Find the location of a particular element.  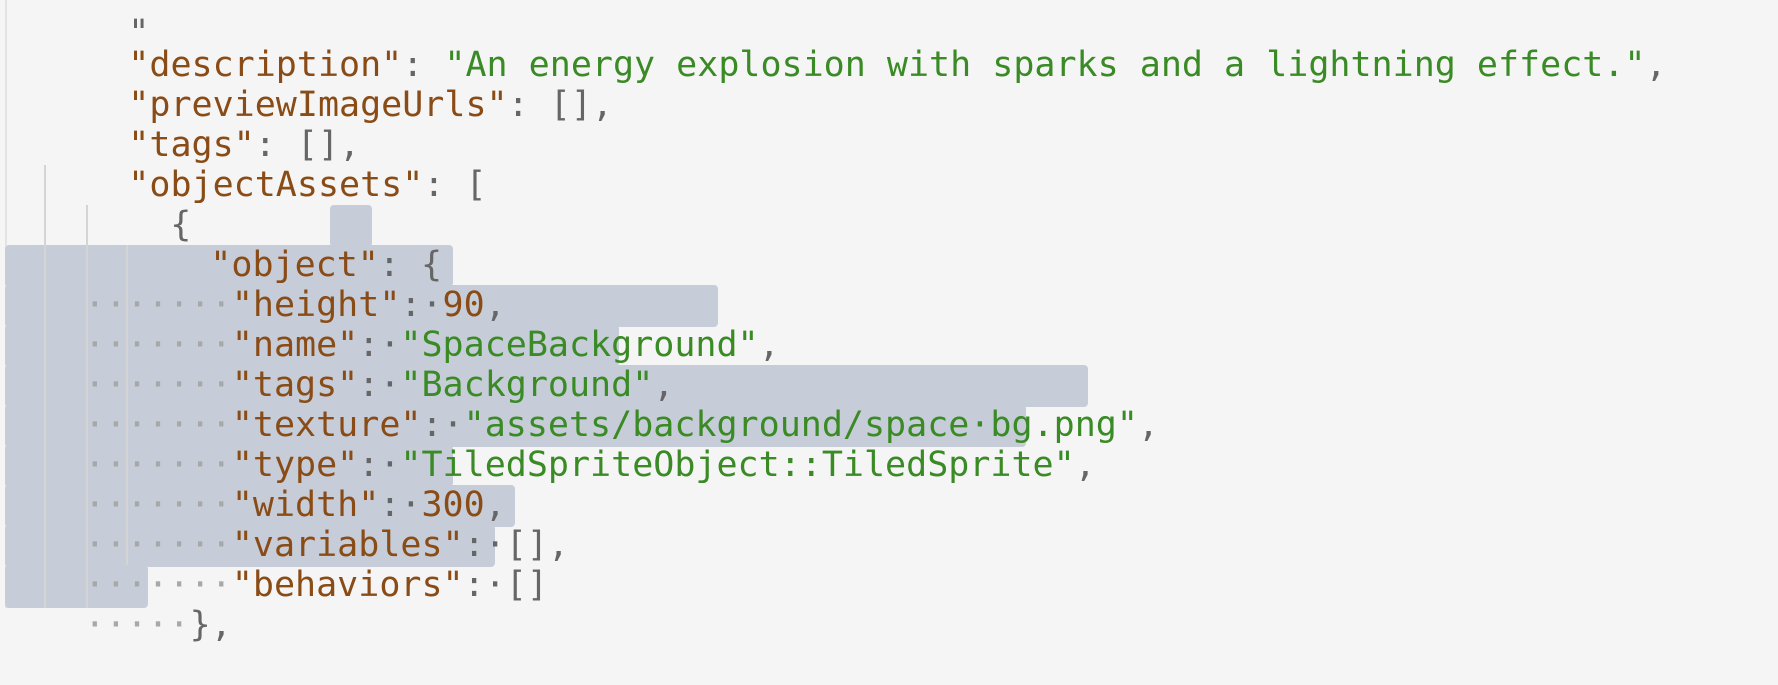

code-line: ·····}, is located at coordinates (116, 605).